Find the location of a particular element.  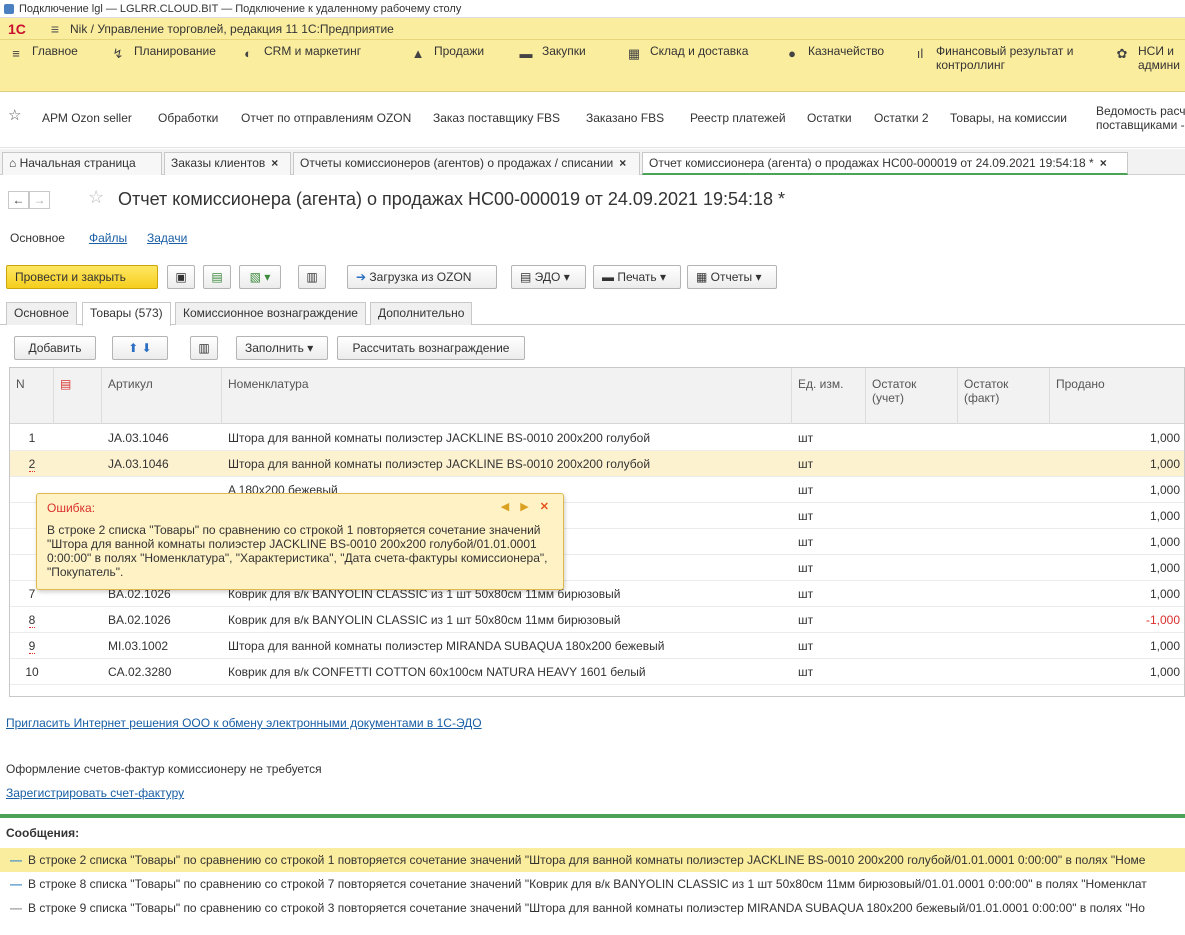

cell-n: 1 is located at coordinates (32, 438).